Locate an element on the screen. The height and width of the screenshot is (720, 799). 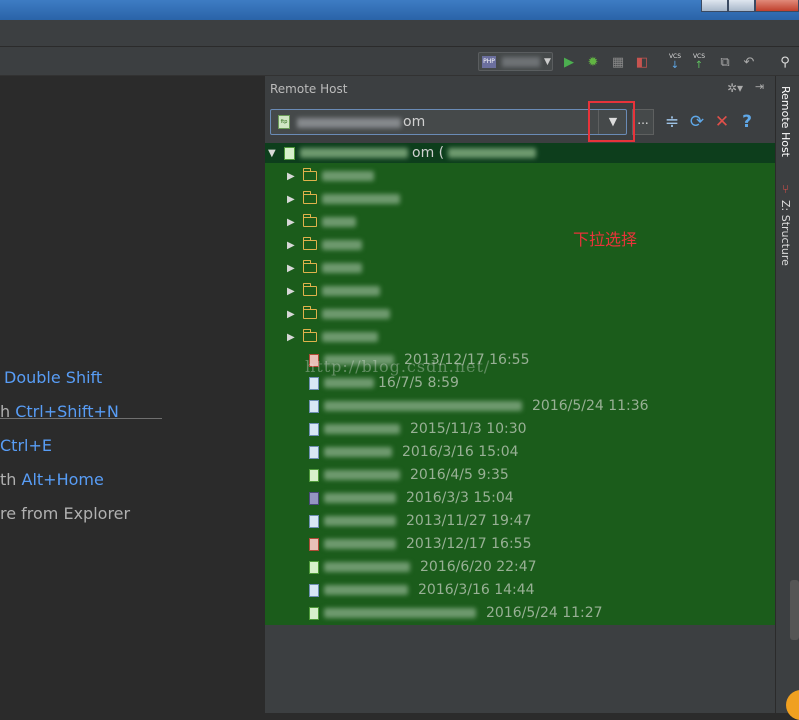
annotation-text: 下拉选择 is located at coordinates (605, 239).